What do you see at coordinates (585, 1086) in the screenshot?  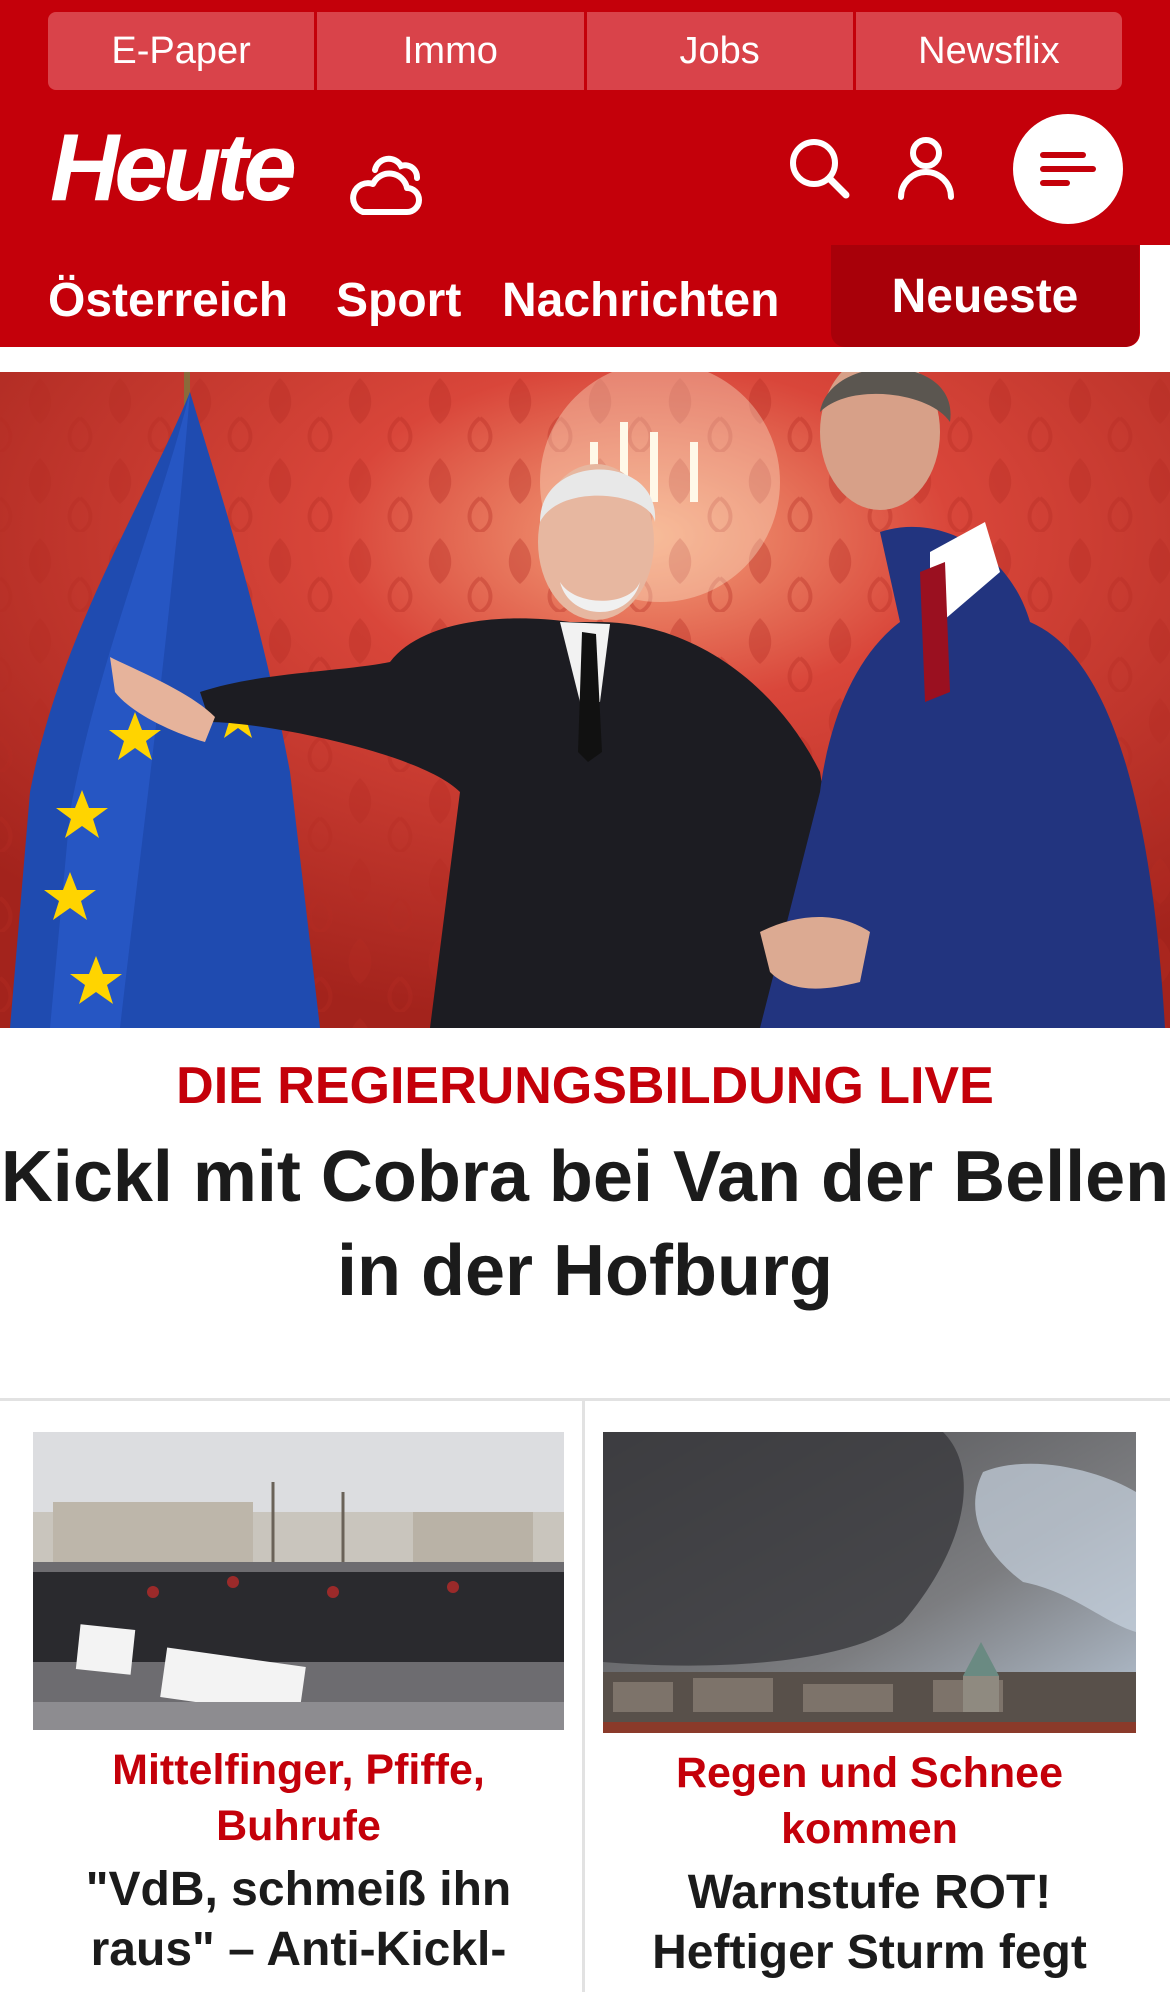 I see `hero-kicker: DIE REGIERUNGSBILDUNG LIVE` at bounding box center [585, 1086].